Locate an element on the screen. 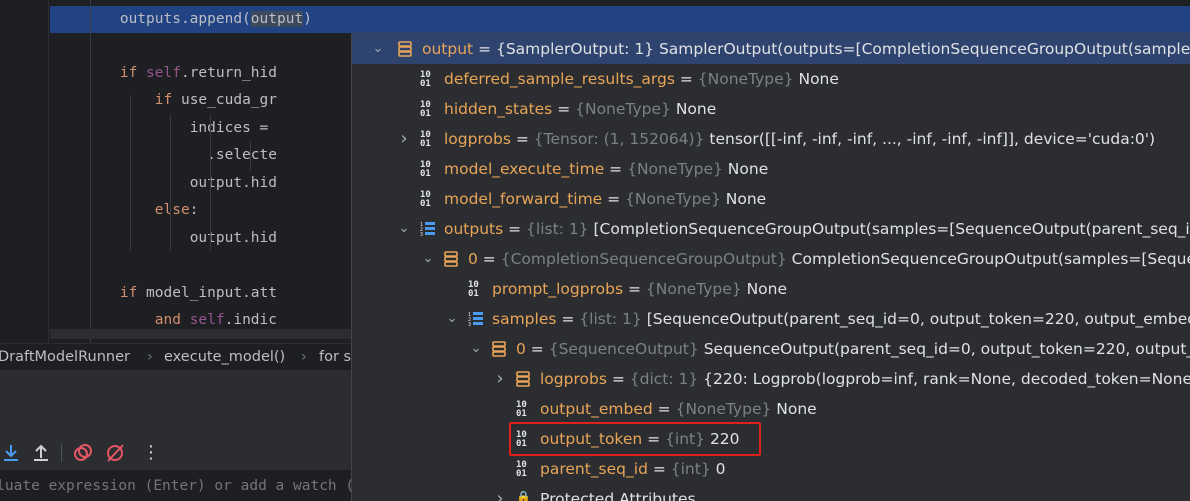 This screenshot has height=501, width=1190. toolbar-divider is located at coordinates (61, 453).